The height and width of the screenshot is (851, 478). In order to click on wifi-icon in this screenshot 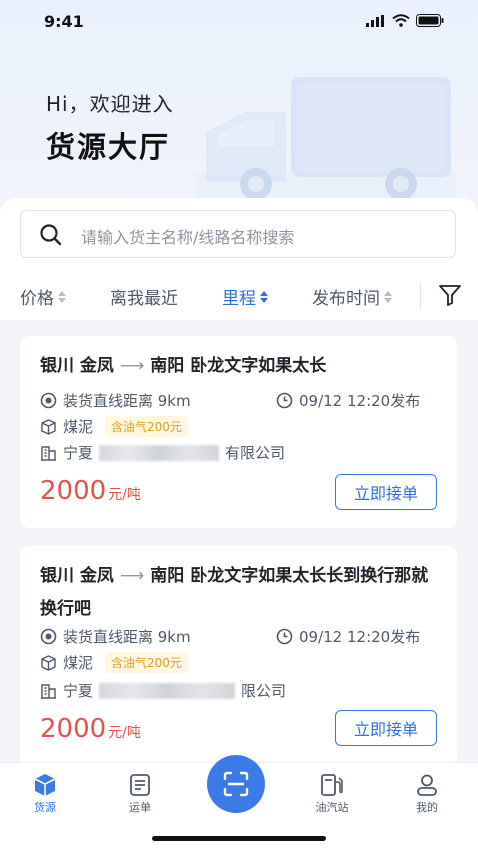, I will do `click(401, 20)`.